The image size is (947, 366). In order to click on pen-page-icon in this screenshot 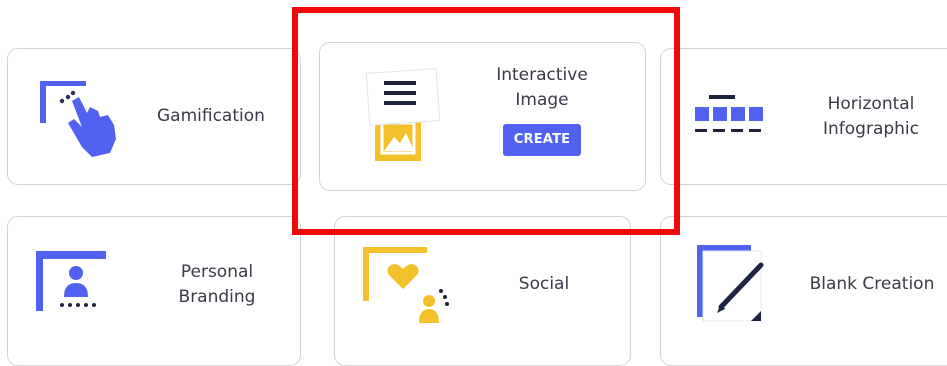, I will do `click(737, 287)`.